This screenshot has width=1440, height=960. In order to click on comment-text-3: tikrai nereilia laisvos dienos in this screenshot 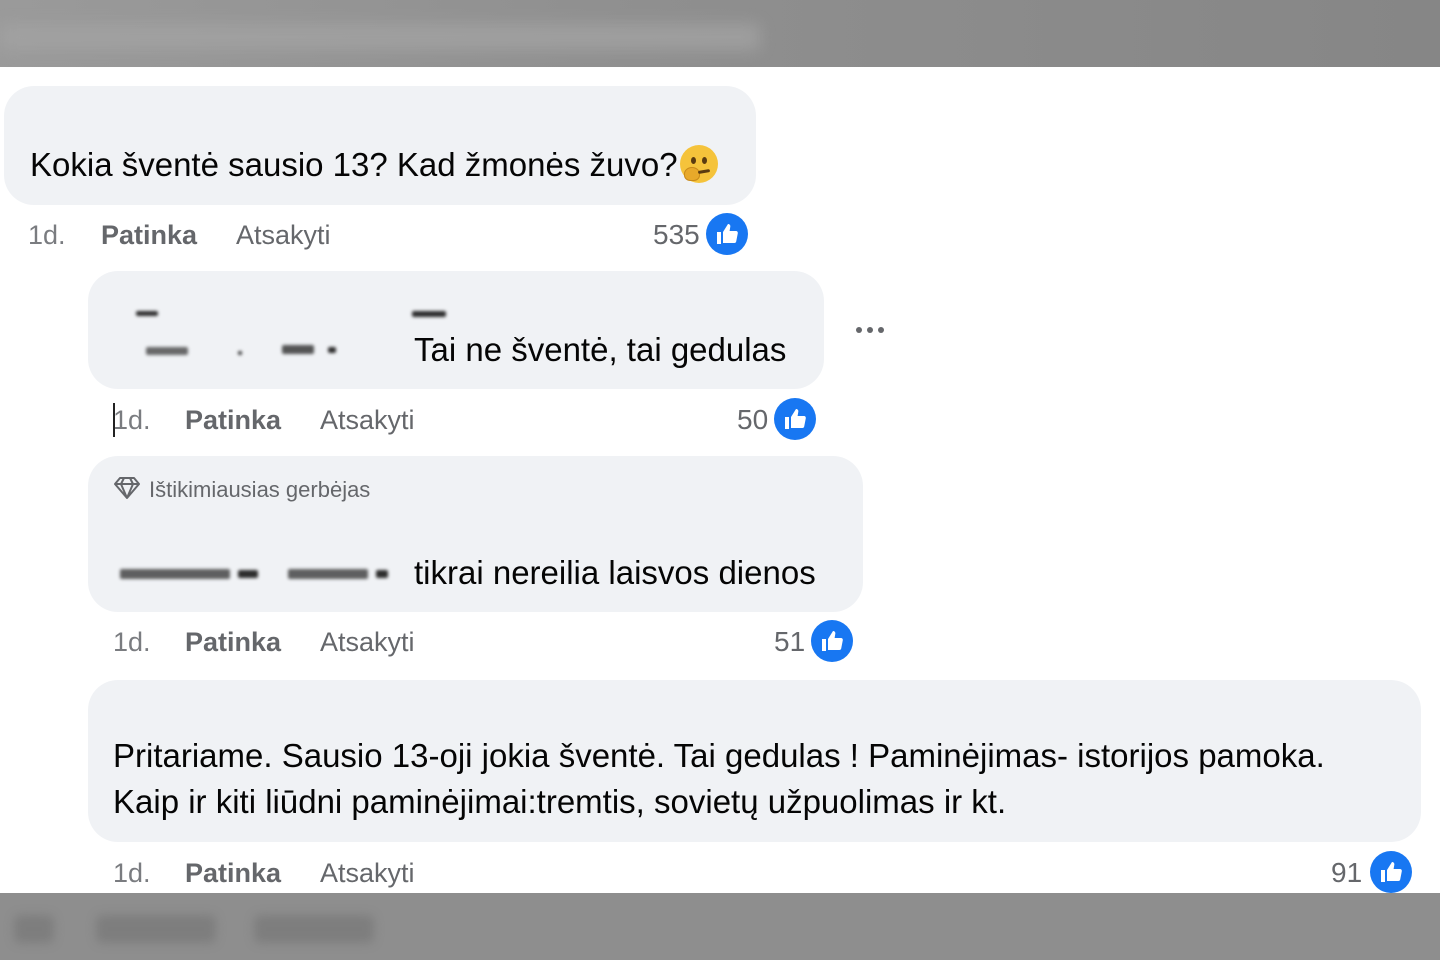, I will do `click(615, 572)`.